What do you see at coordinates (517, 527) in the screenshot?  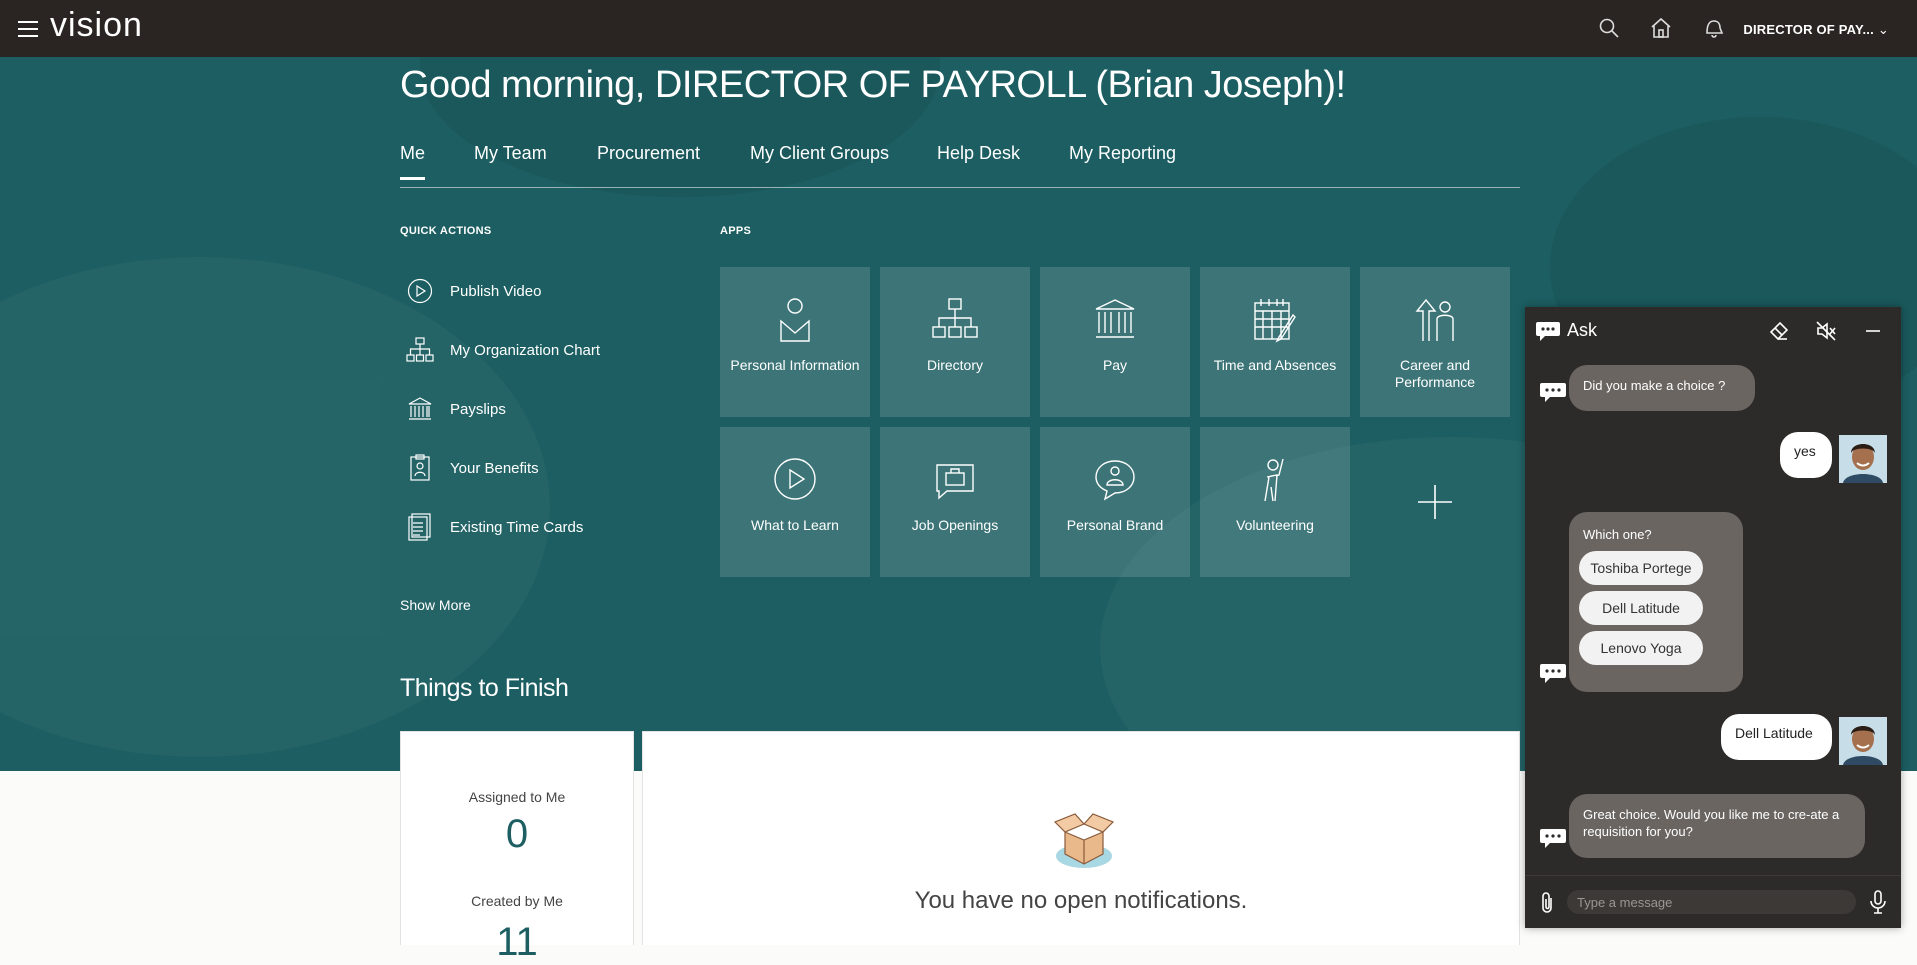 I see `quick-action-label: Existing Time Cards` at bounding box center [517, 527].